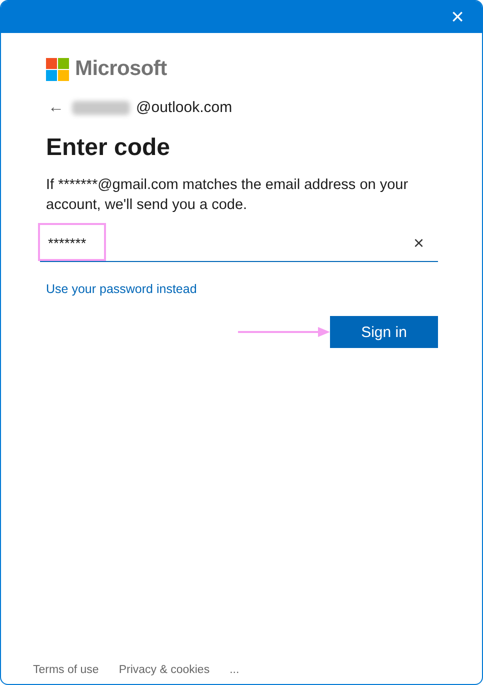 This screenshot has height=685, width=483. Describe the element at coordinates (457, 17) in the screenshot. I see `close-button: ×` at that location.